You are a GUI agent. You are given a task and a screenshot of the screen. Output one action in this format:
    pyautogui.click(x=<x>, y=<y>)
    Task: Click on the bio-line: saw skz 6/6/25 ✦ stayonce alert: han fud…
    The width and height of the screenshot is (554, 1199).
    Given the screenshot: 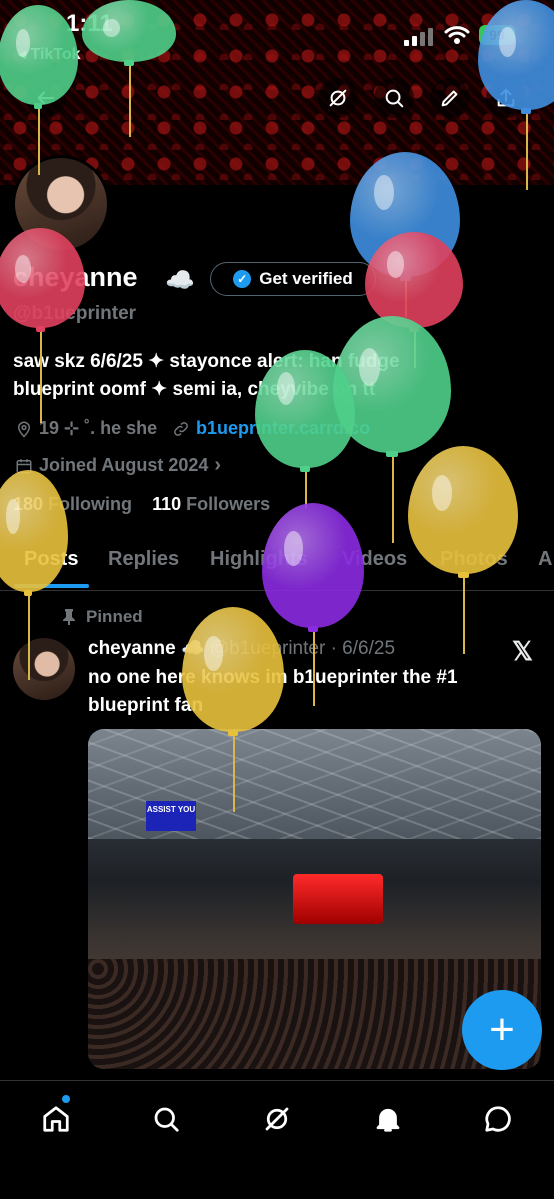 What is the action you would take?
    pyautogui.click(x=206, y=361)
    